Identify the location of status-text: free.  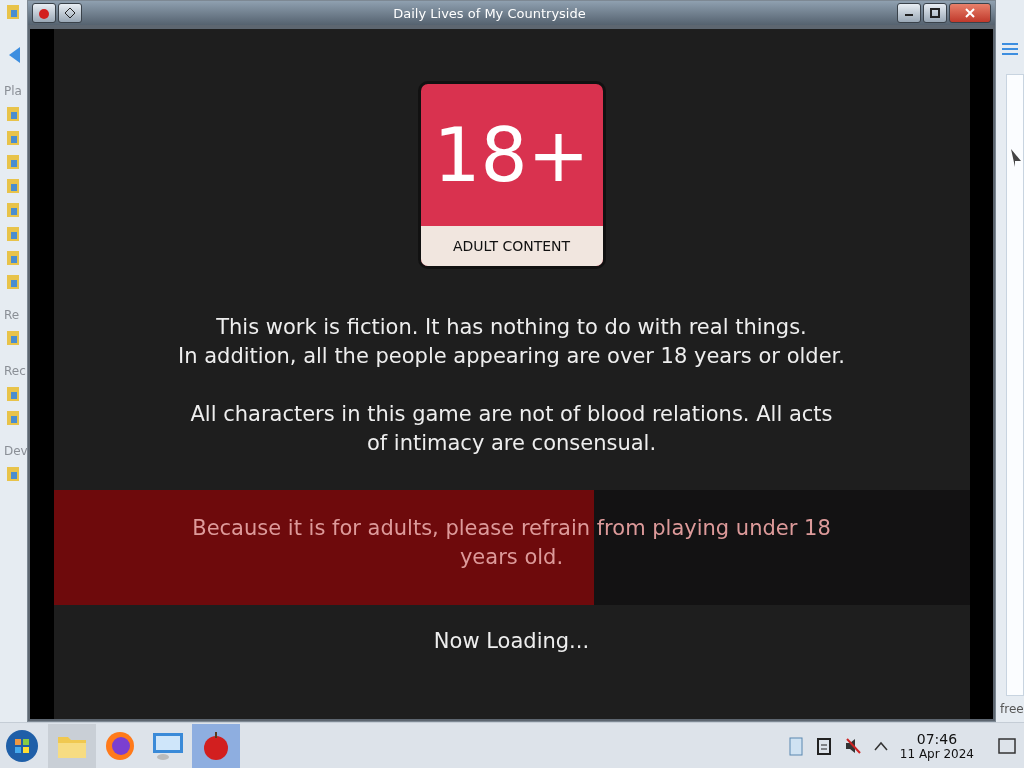
(1011, 710).